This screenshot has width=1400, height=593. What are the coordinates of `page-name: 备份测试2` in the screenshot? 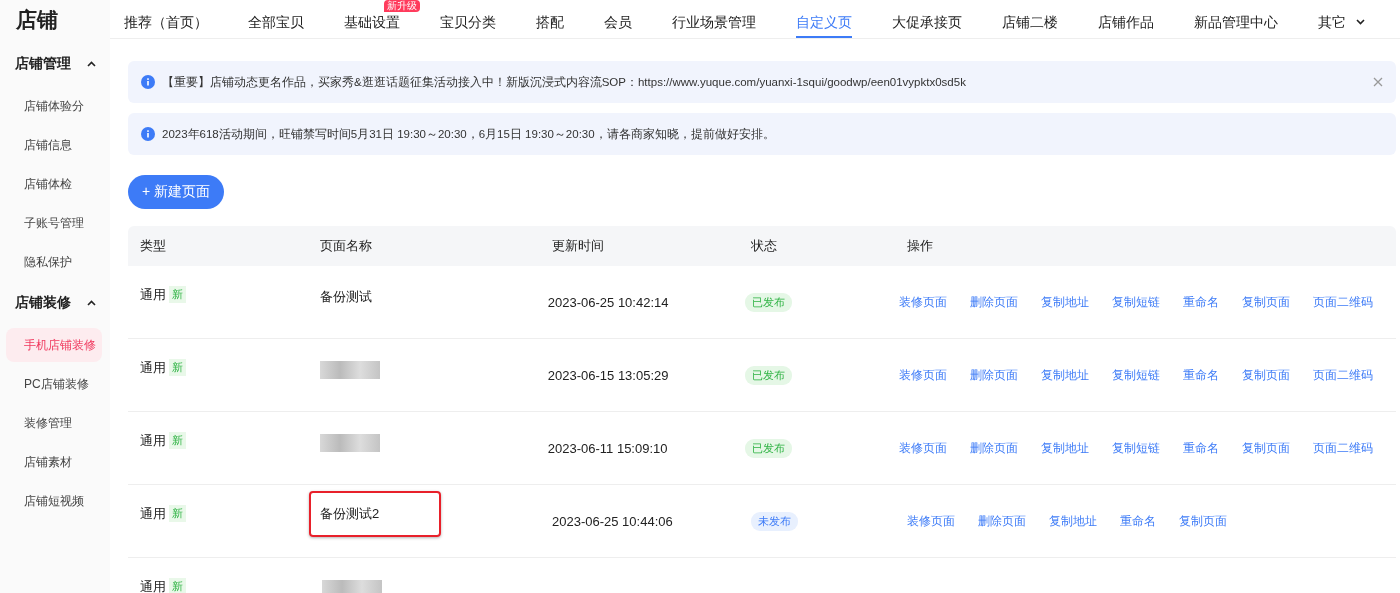 It's located at (350, 513).